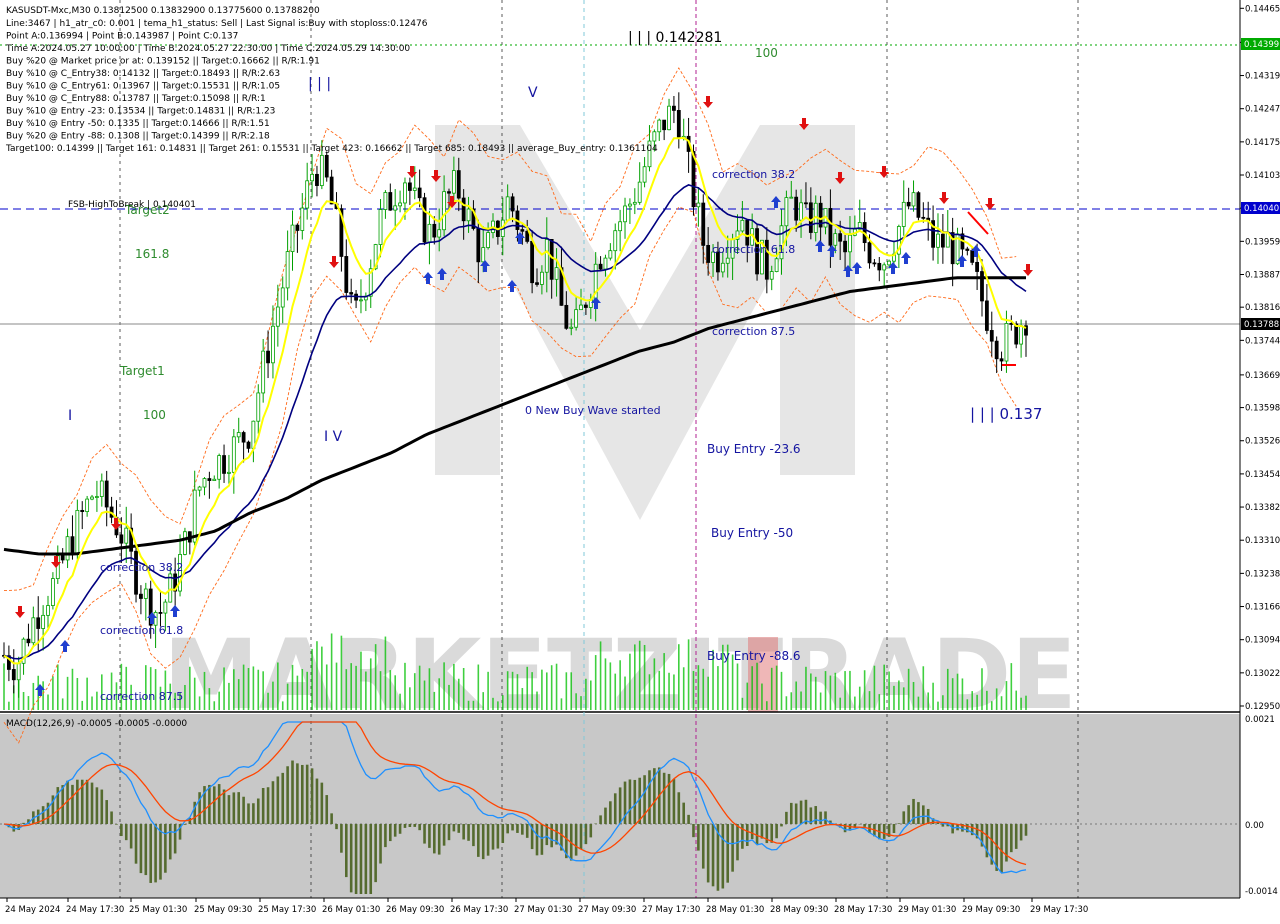 Image resolution: width=1280 pixels, height=924 pixels. I want to click on target100-left-label: 100, so click(154, 415).